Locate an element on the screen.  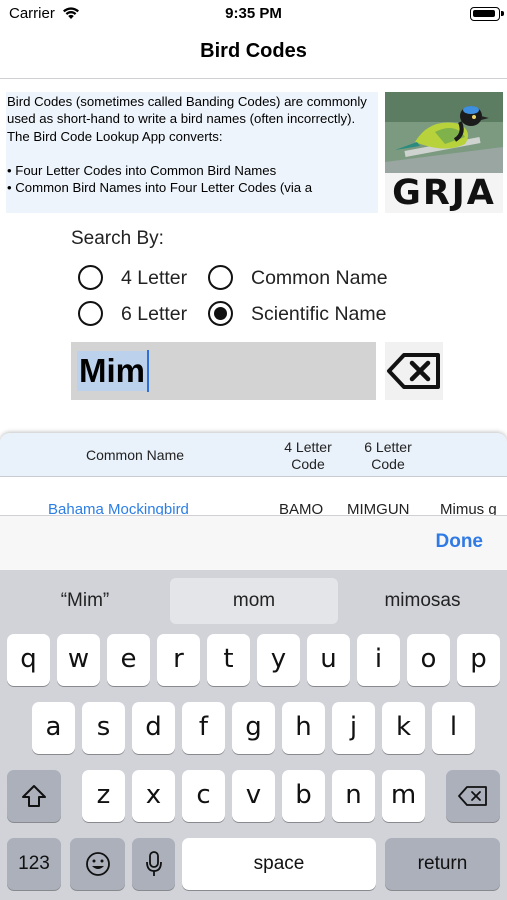
radio-4-letter is located at coordinates (90, 277).